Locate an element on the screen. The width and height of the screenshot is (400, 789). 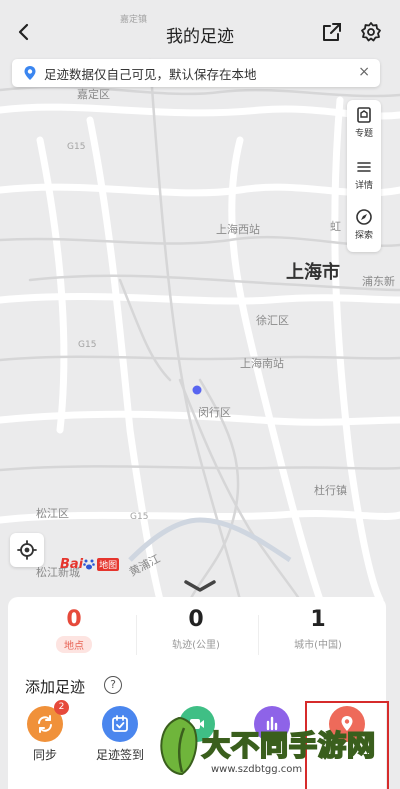
tool-details-label: 详情 is located at coordinates (363, 186).